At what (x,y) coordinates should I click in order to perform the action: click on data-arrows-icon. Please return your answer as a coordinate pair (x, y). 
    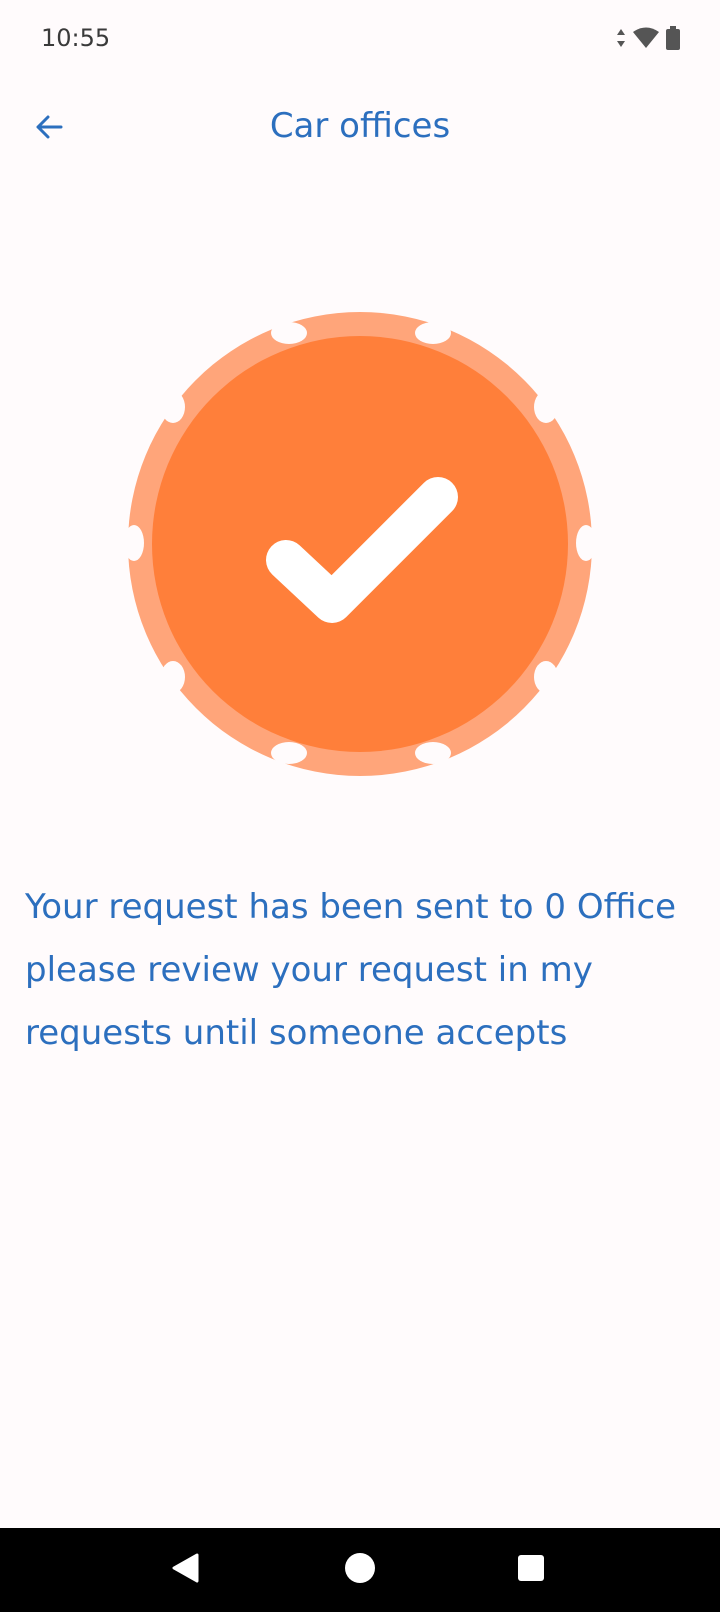
    Looking at the image, I should click on (621, 40).